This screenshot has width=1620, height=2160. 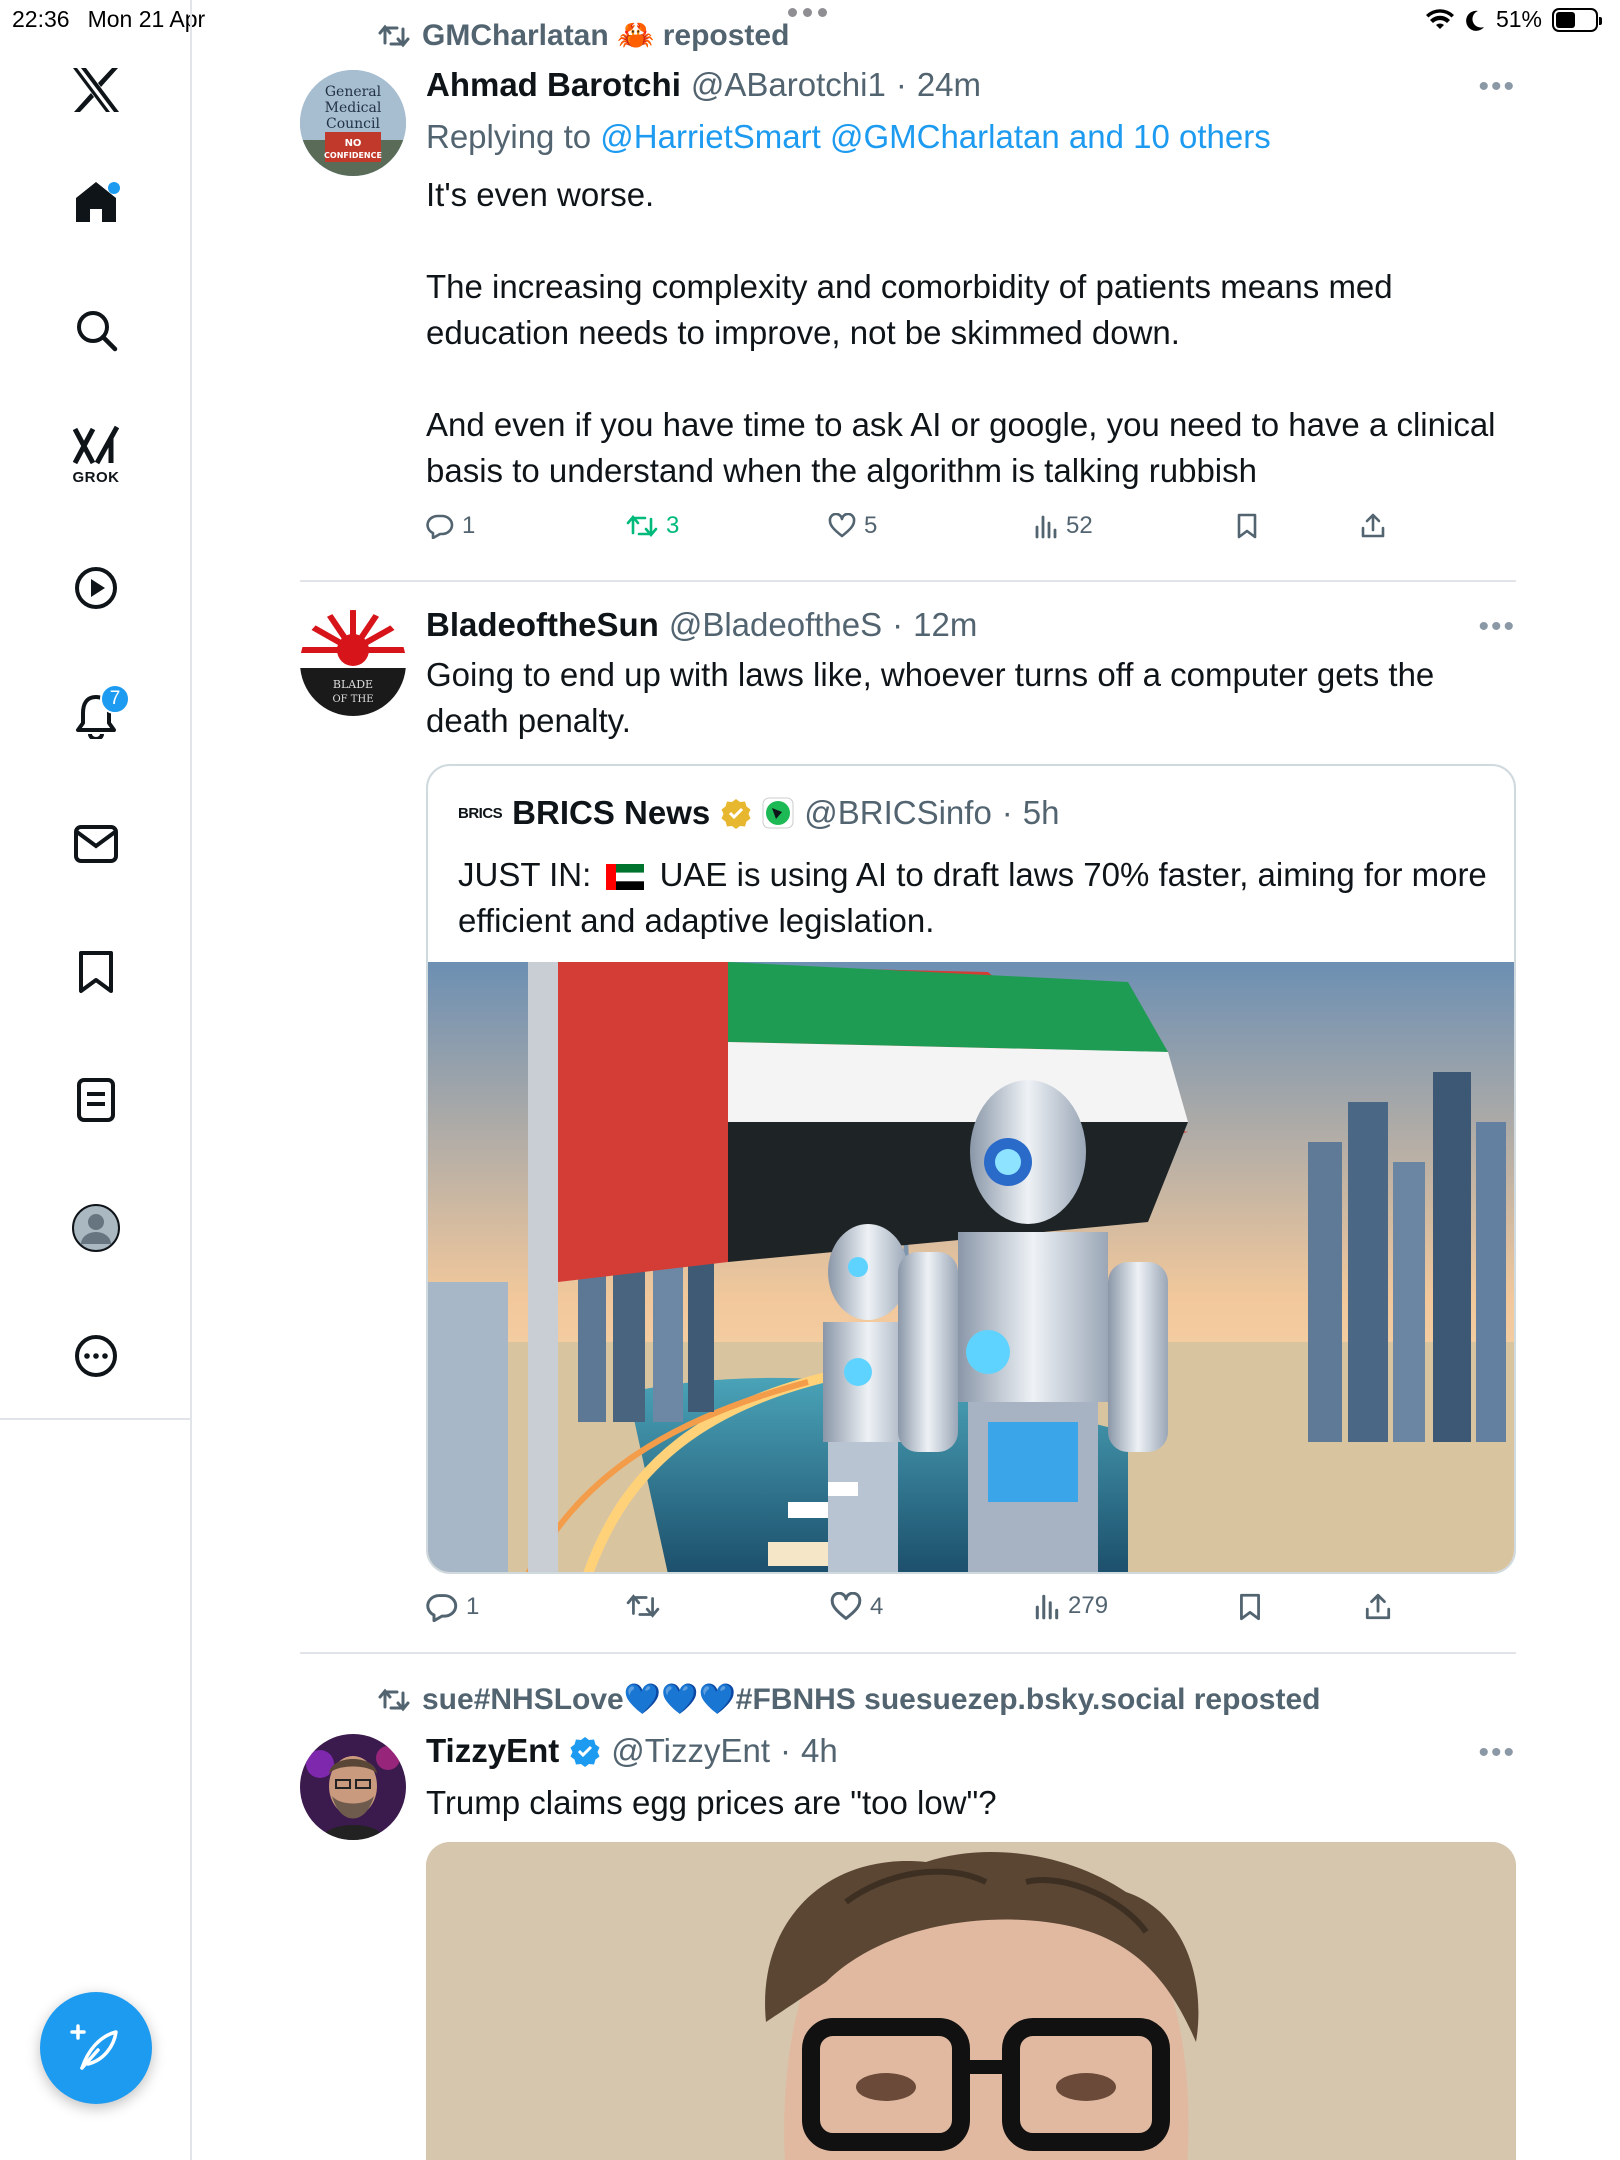 I want to click on sidebar-item-videos, so click(x=96, y=588).